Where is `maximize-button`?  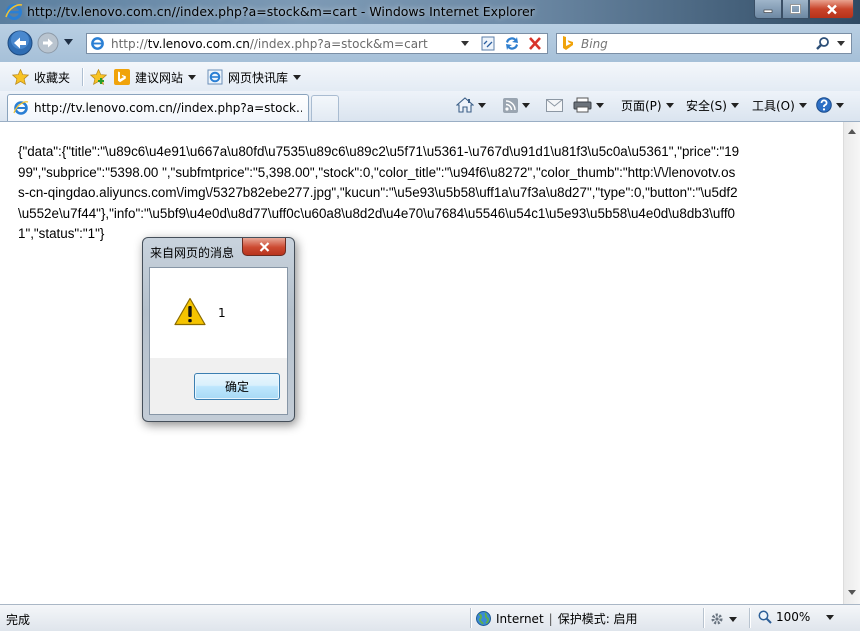
maximize-button is located at coordinates (795, 9).